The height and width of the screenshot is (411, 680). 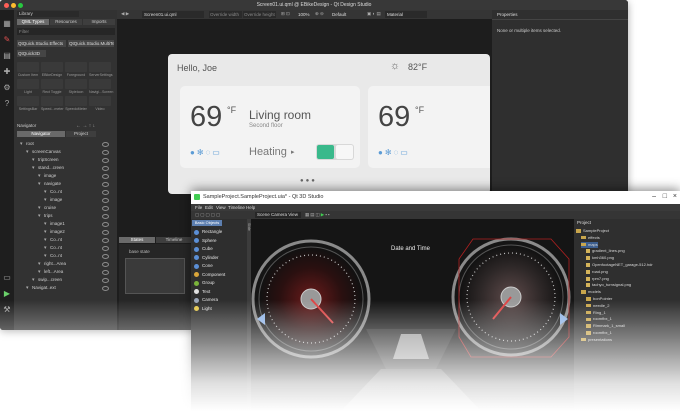 I want to click on library-filter-input: Filter, so click(x=66, y=31).